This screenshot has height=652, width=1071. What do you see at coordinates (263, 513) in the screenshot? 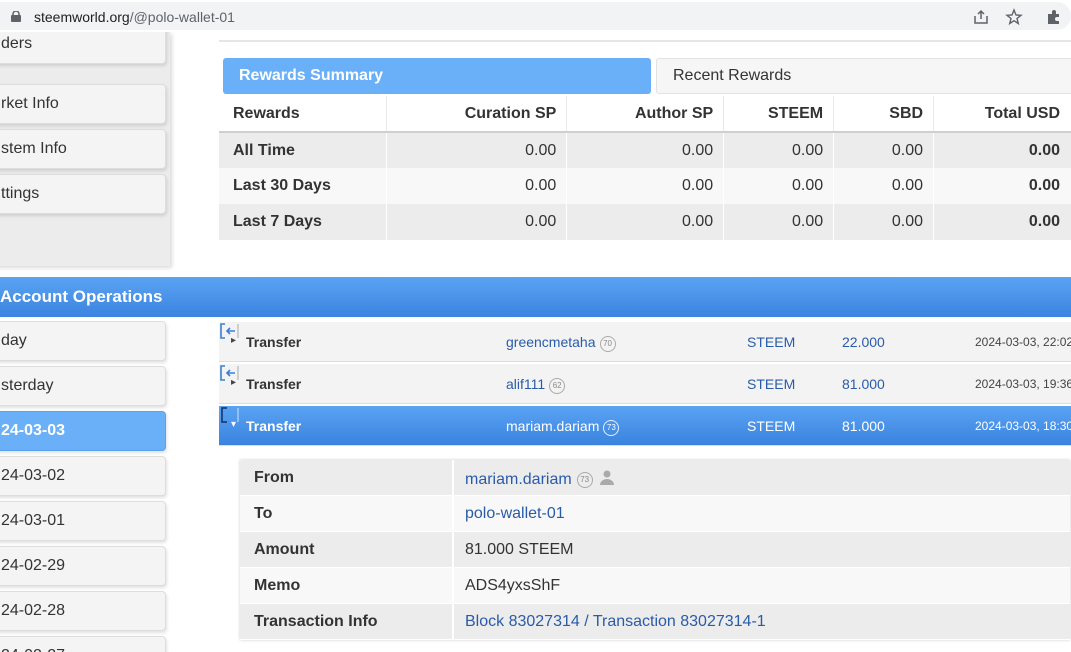
I see `detail-key: To` at bounding box center [263, 513].